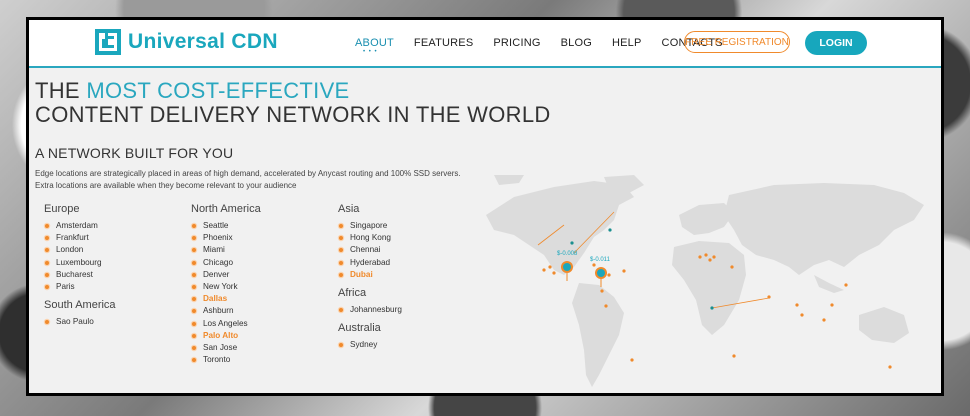  Describe the element at coordinates (584, 269) in the screenshot. I see `price-markers: $-0.008 $-0.011` at that location.